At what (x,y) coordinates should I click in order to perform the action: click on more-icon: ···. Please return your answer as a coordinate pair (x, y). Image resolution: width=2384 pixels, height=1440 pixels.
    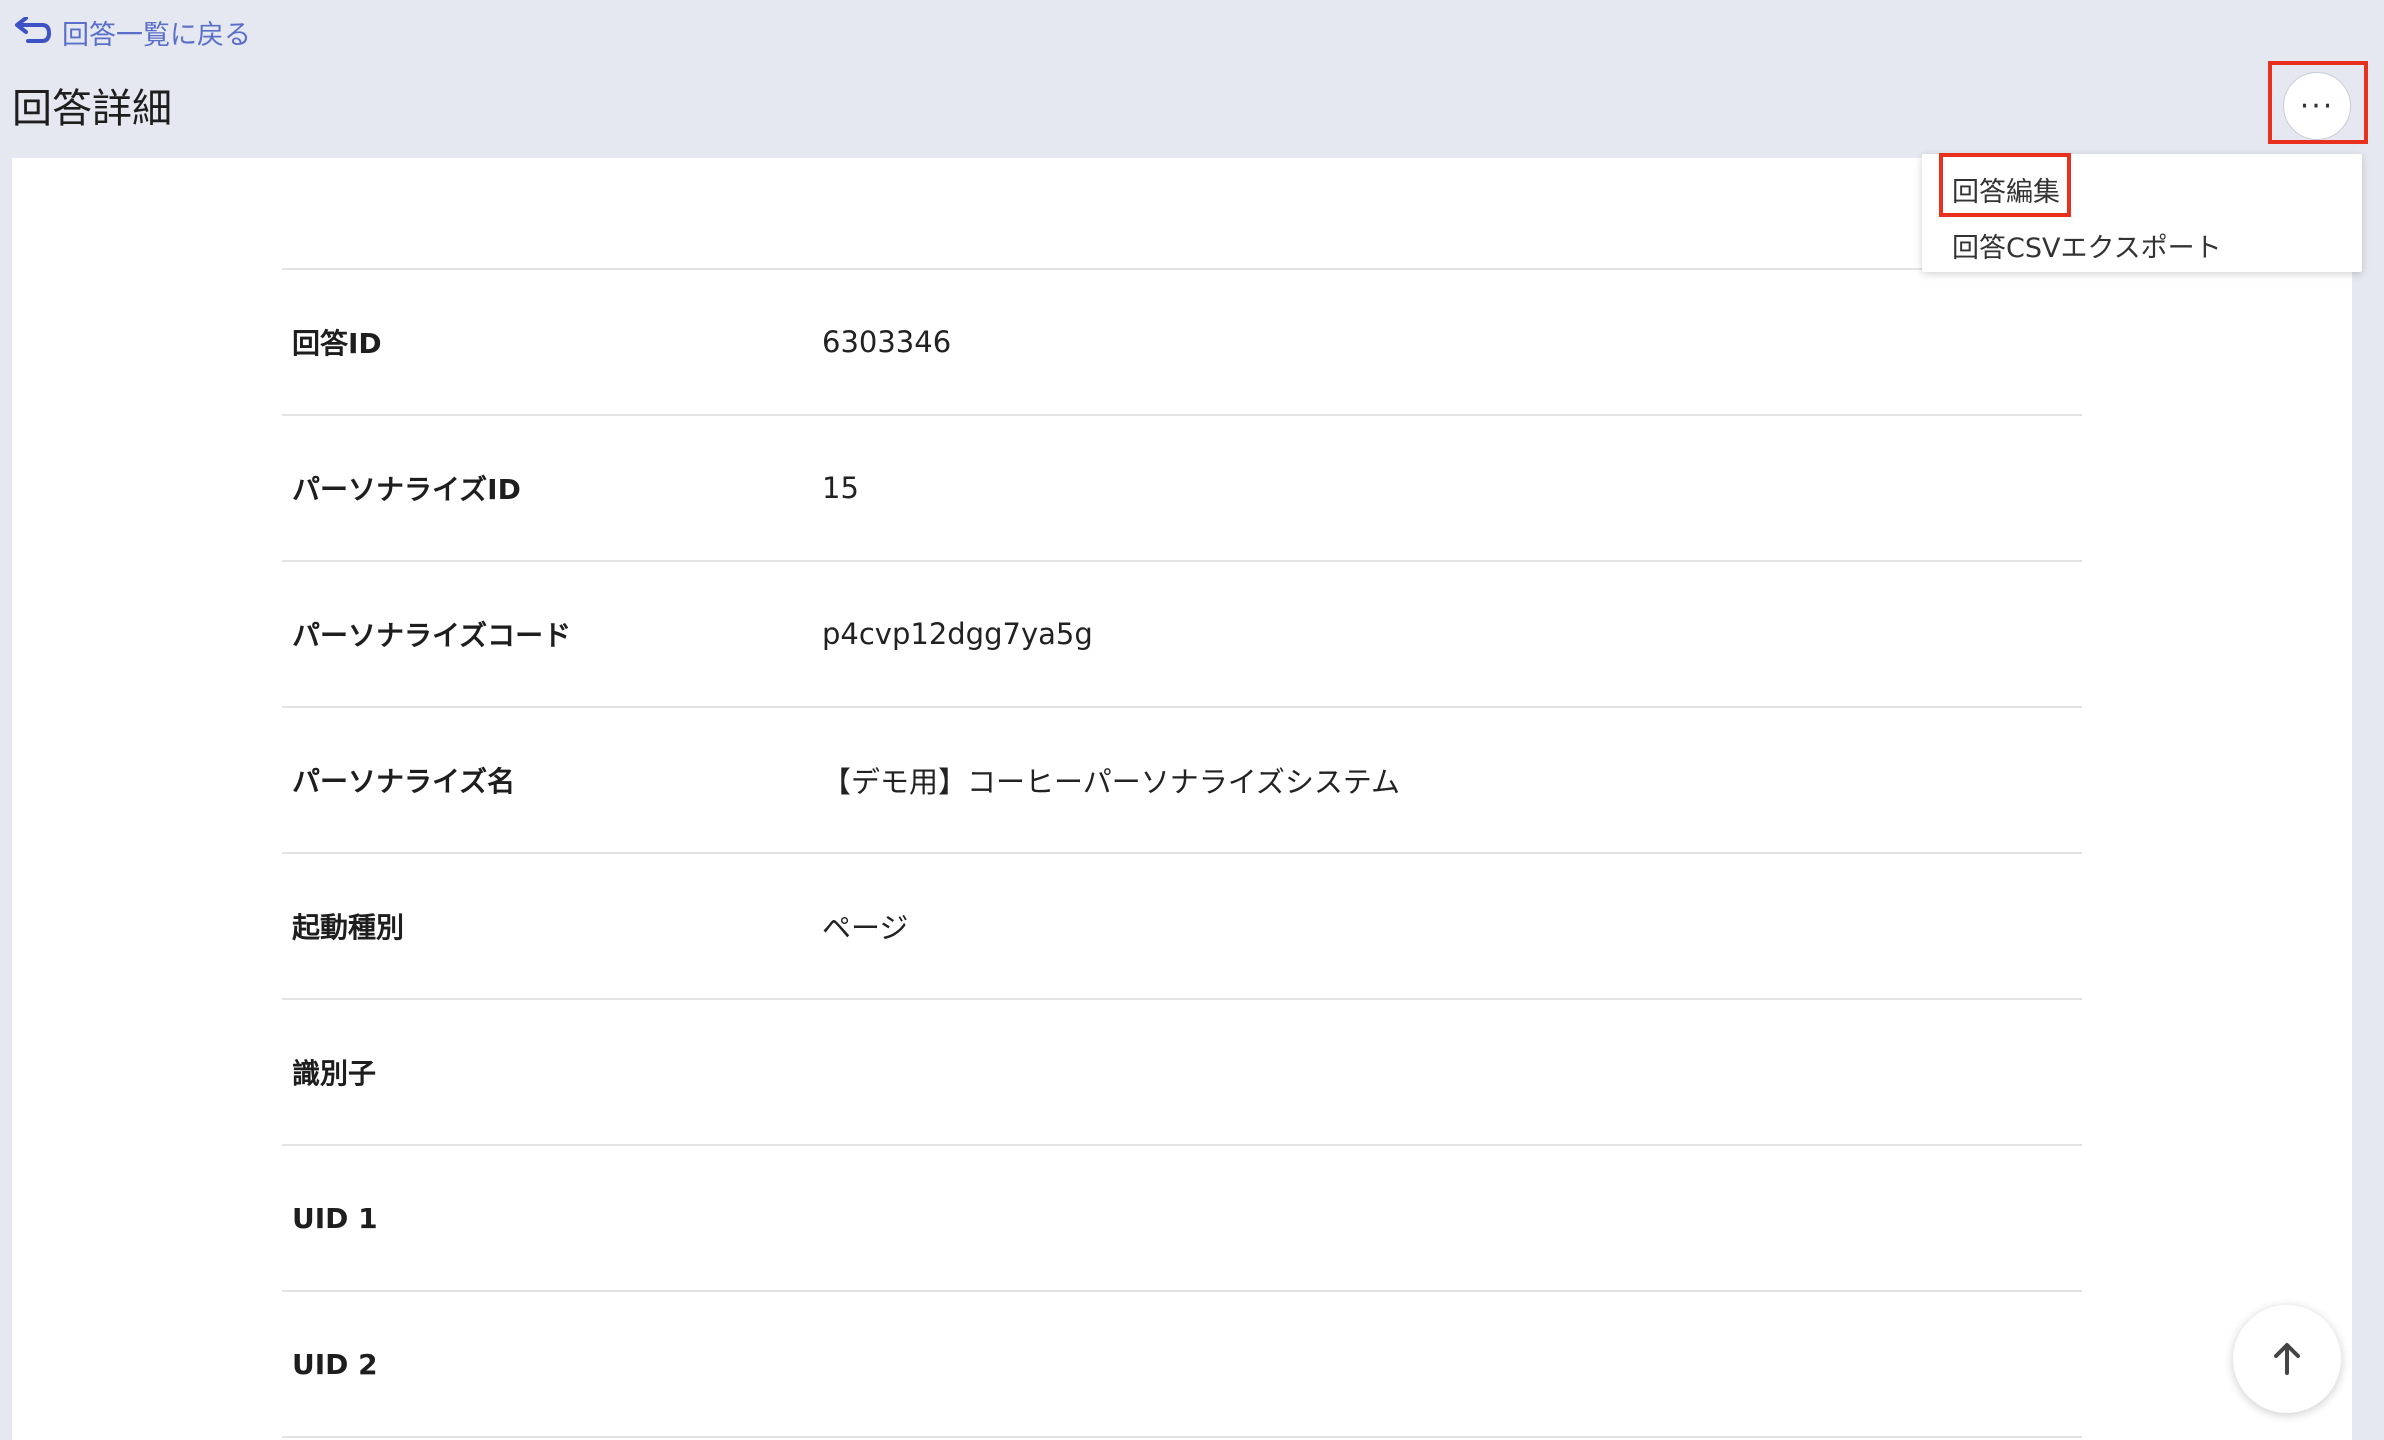
    Looking at the image, I should click on (2317, 106).